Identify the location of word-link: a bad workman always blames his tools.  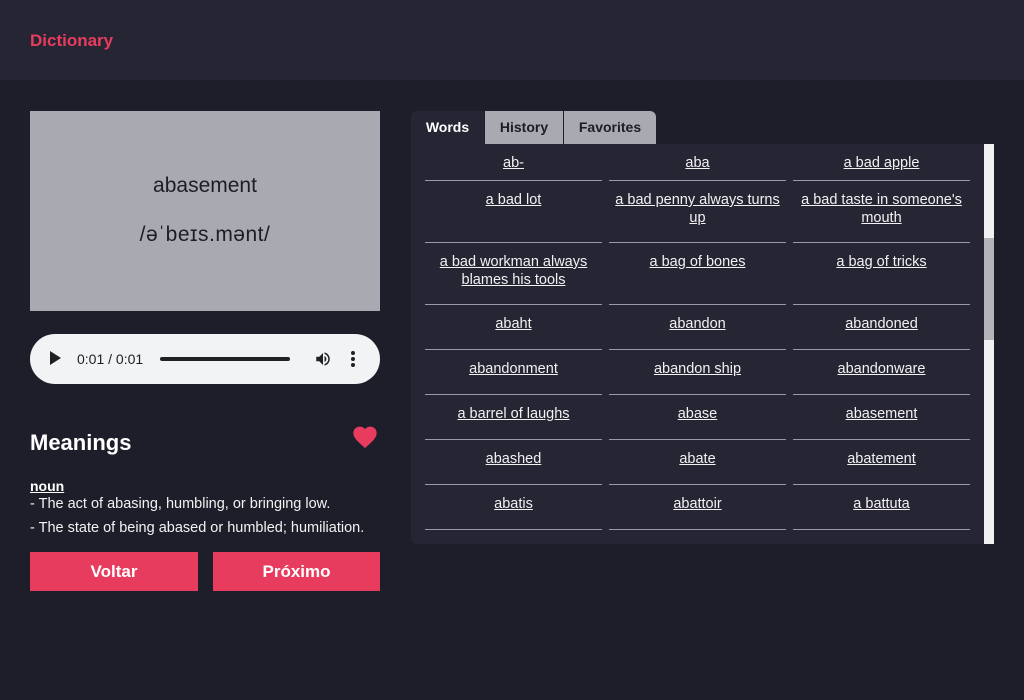
(513, 274).